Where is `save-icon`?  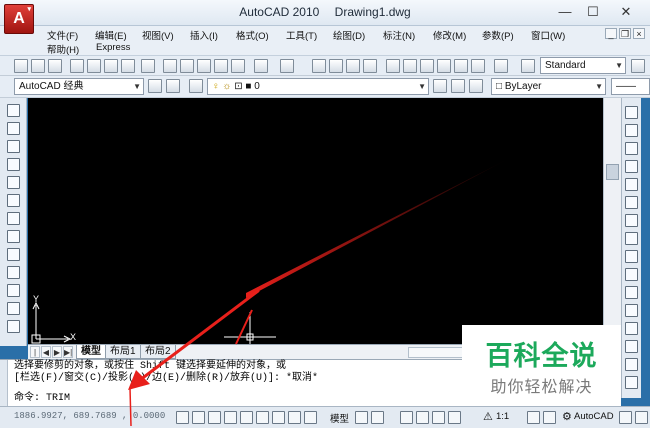 save-icon is located at coordinates (55, 66).